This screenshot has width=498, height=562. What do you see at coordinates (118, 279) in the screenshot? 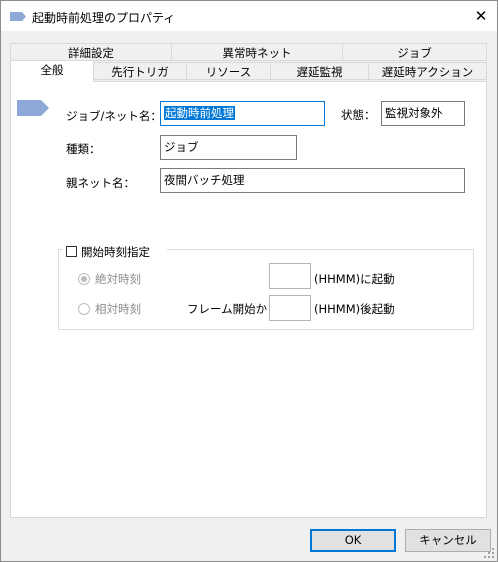
I see `absolute-time-label: 絶対時刻` at bounding box center [118, 279].